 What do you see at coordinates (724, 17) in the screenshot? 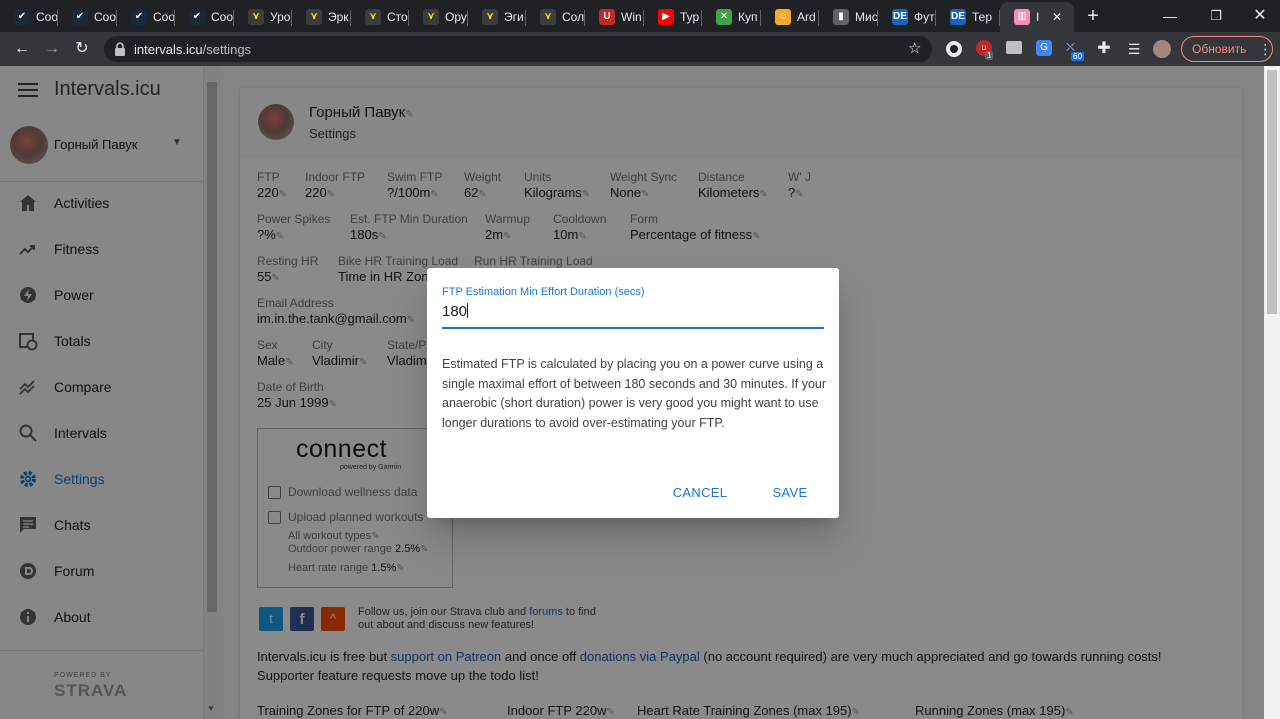
I see `green-x-icon: ✕` at bounding box center [724, 17].